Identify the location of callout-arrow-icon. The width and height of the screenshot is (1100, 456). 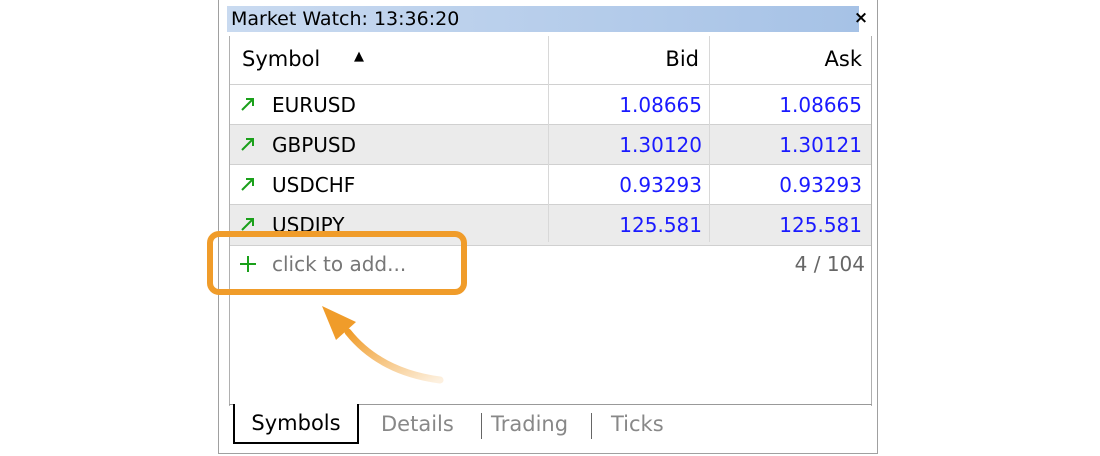
(383, 345).